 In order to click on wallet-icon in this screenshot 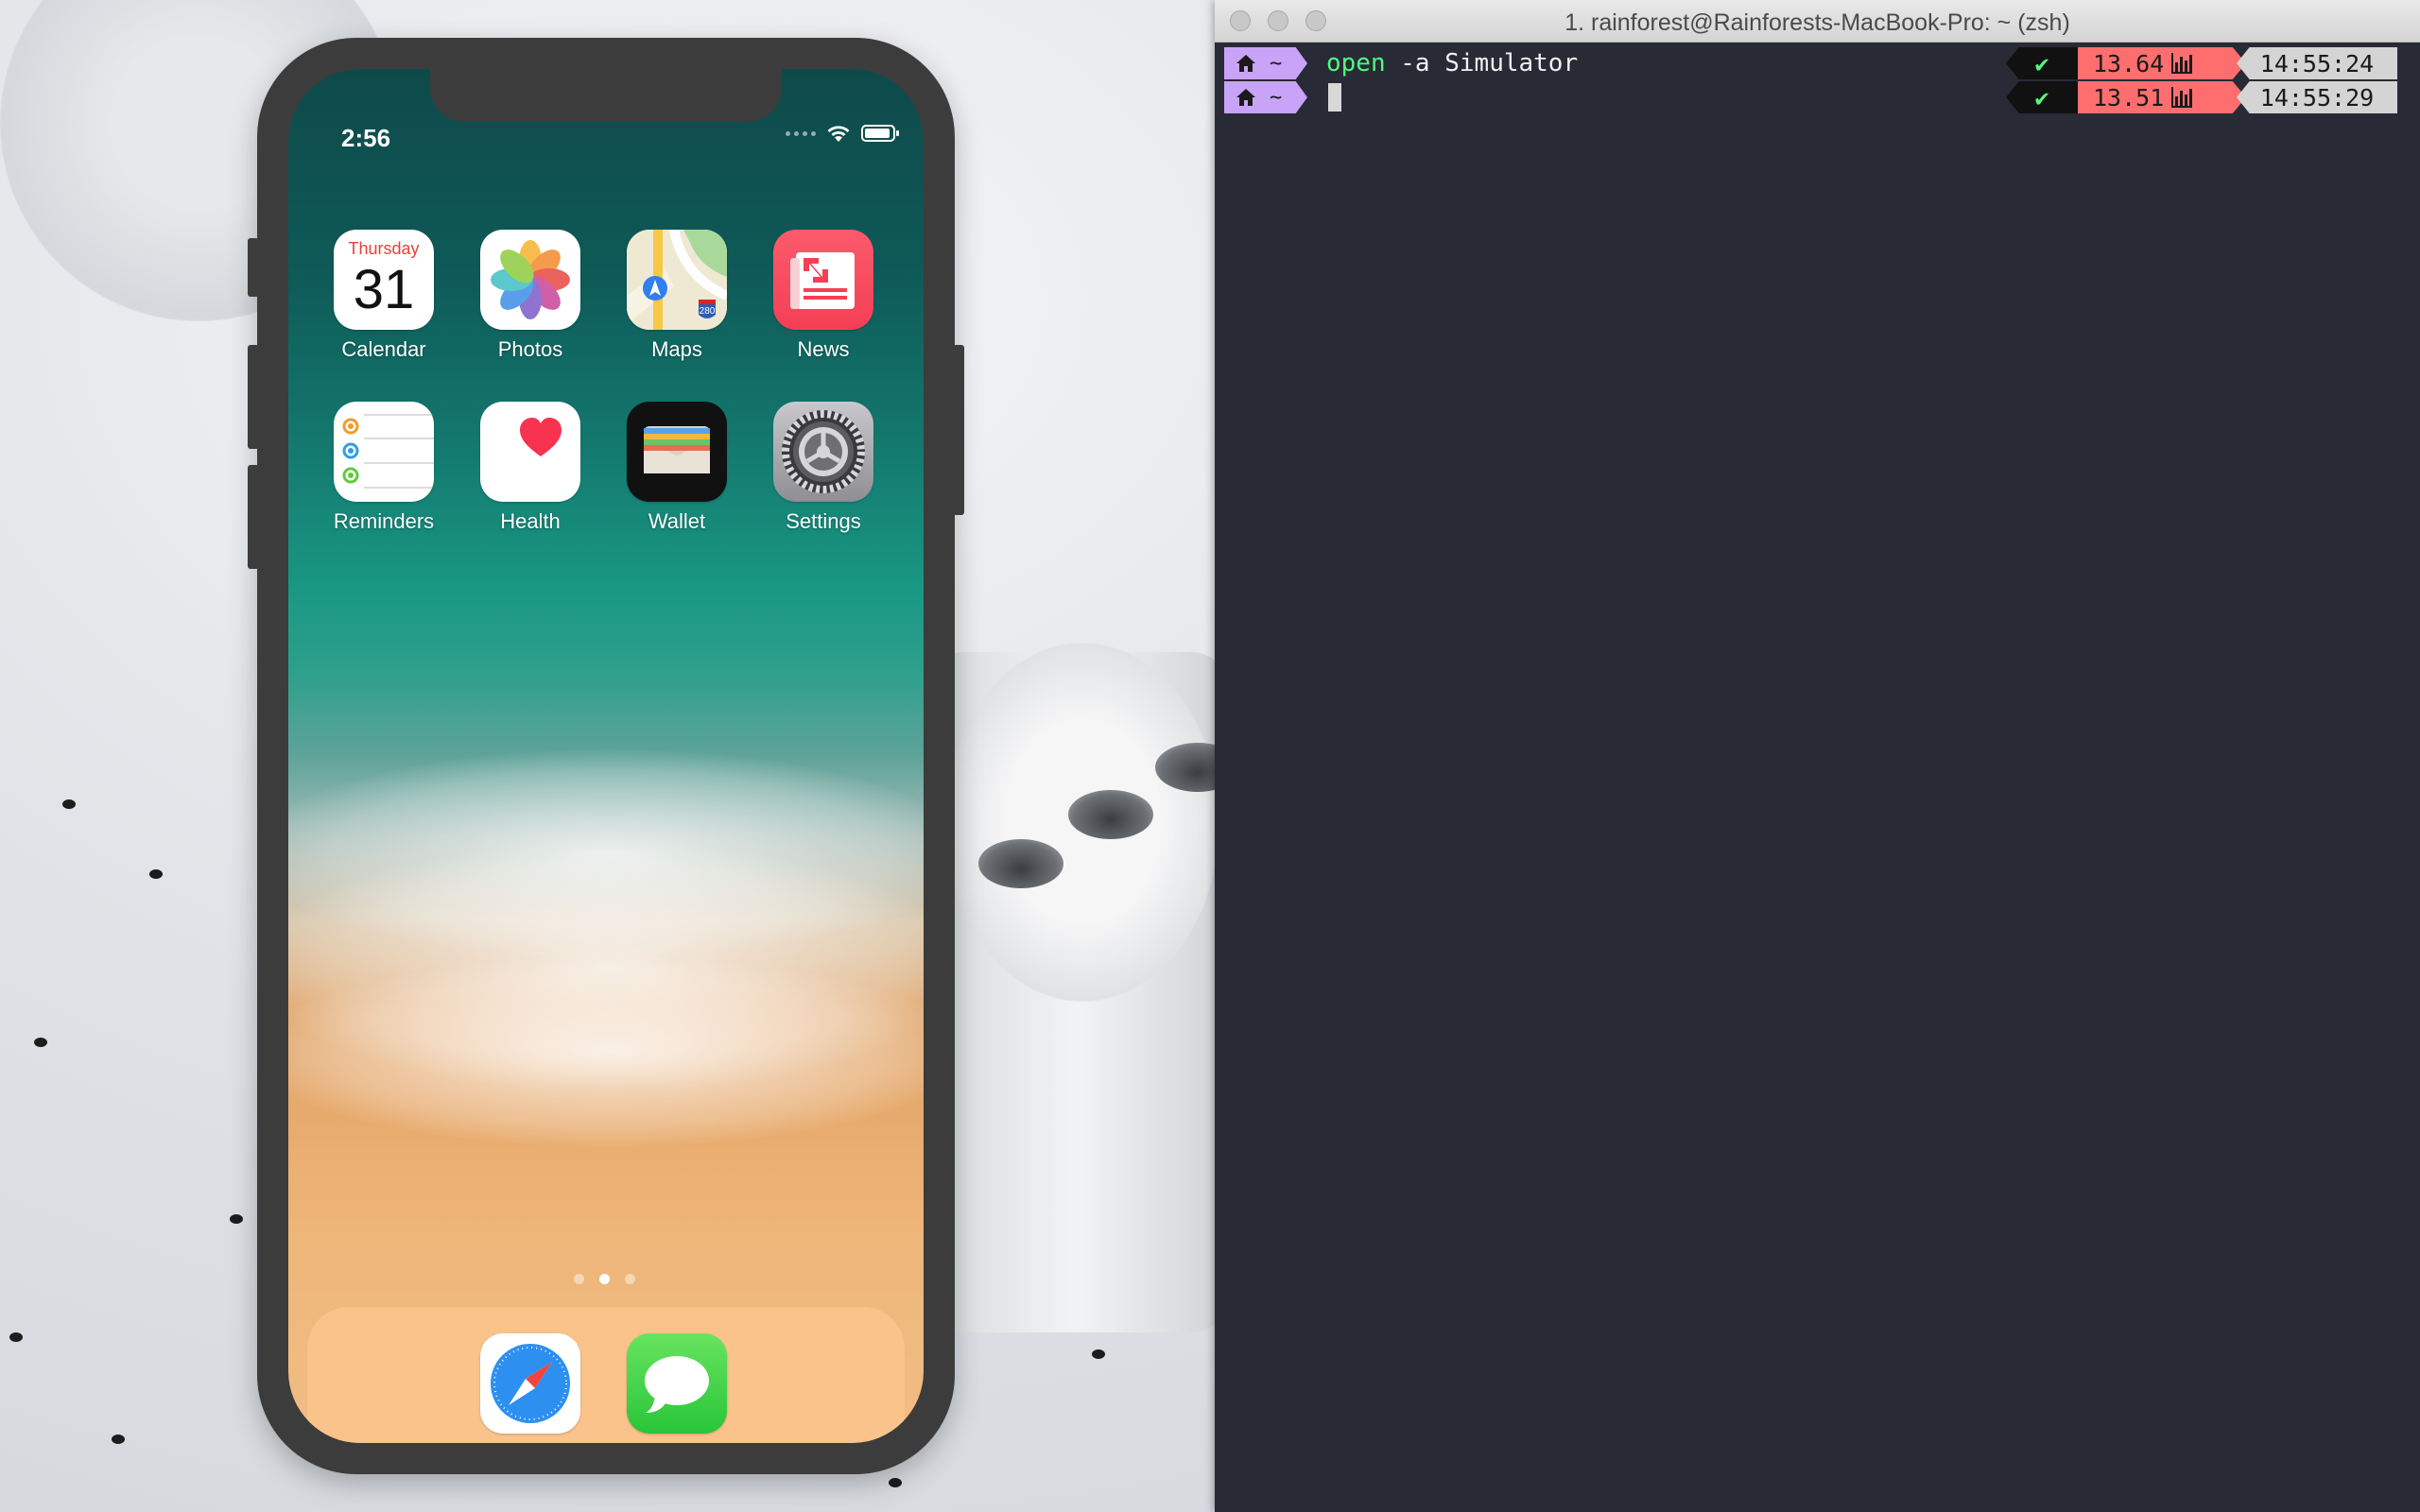, I will do `click(677, 452)`.